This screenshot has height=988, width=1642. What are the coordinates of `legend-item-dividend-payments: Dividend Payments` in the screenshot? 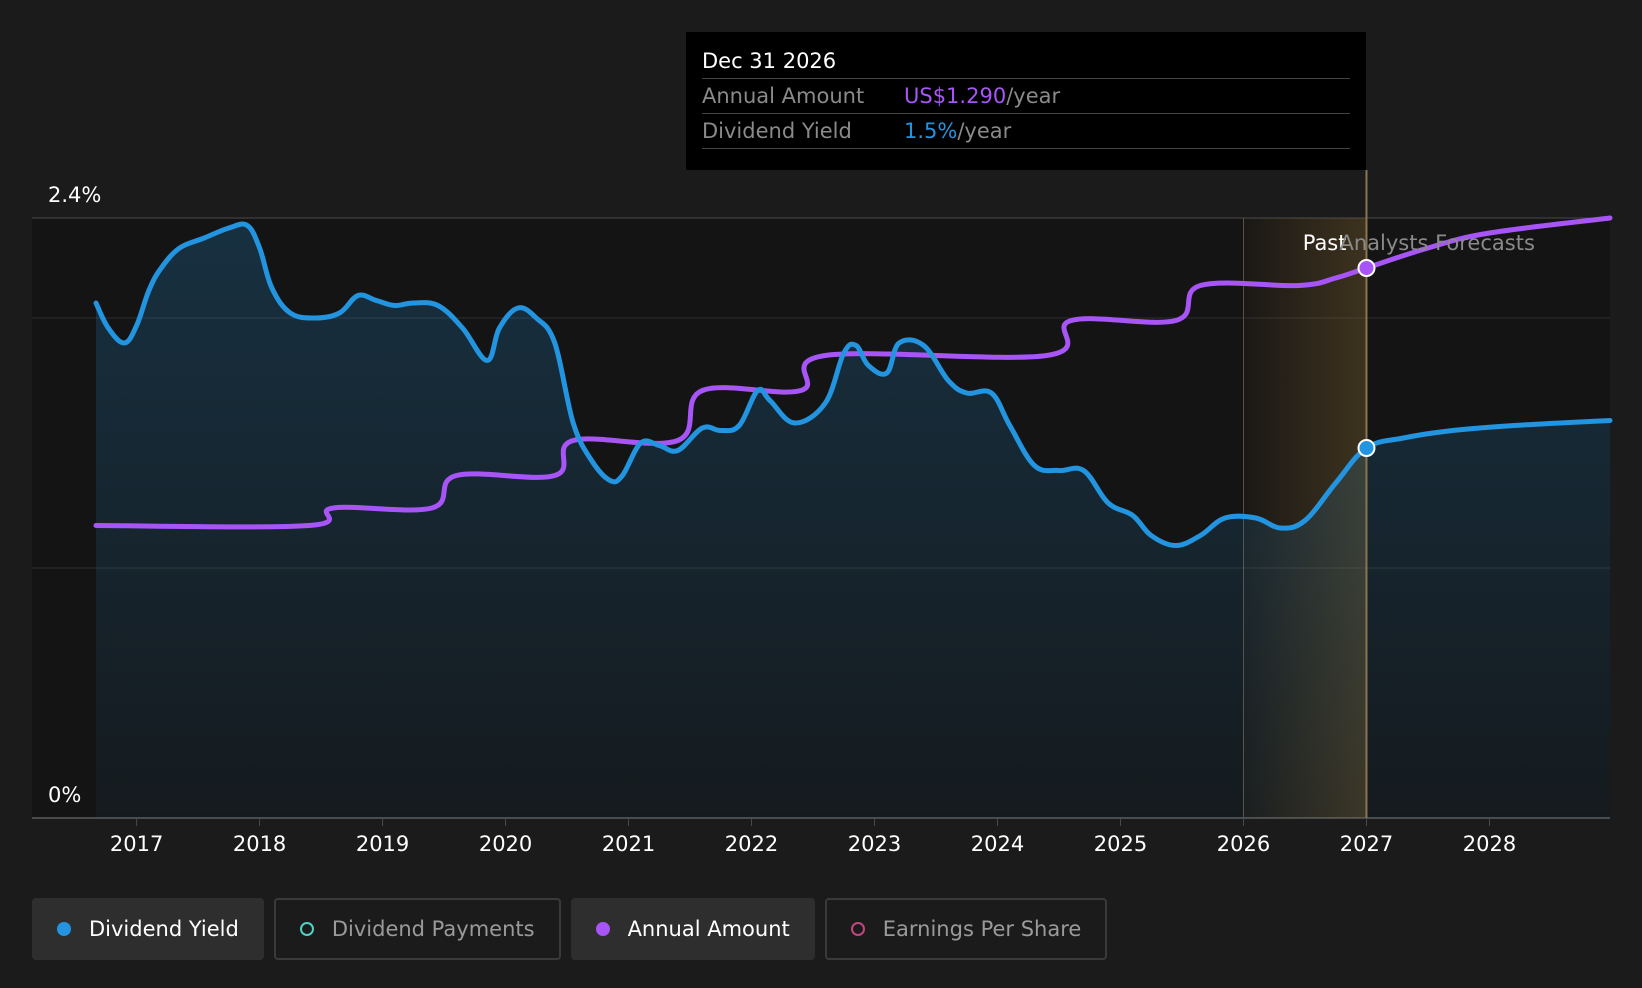 It's located at (417, 929).